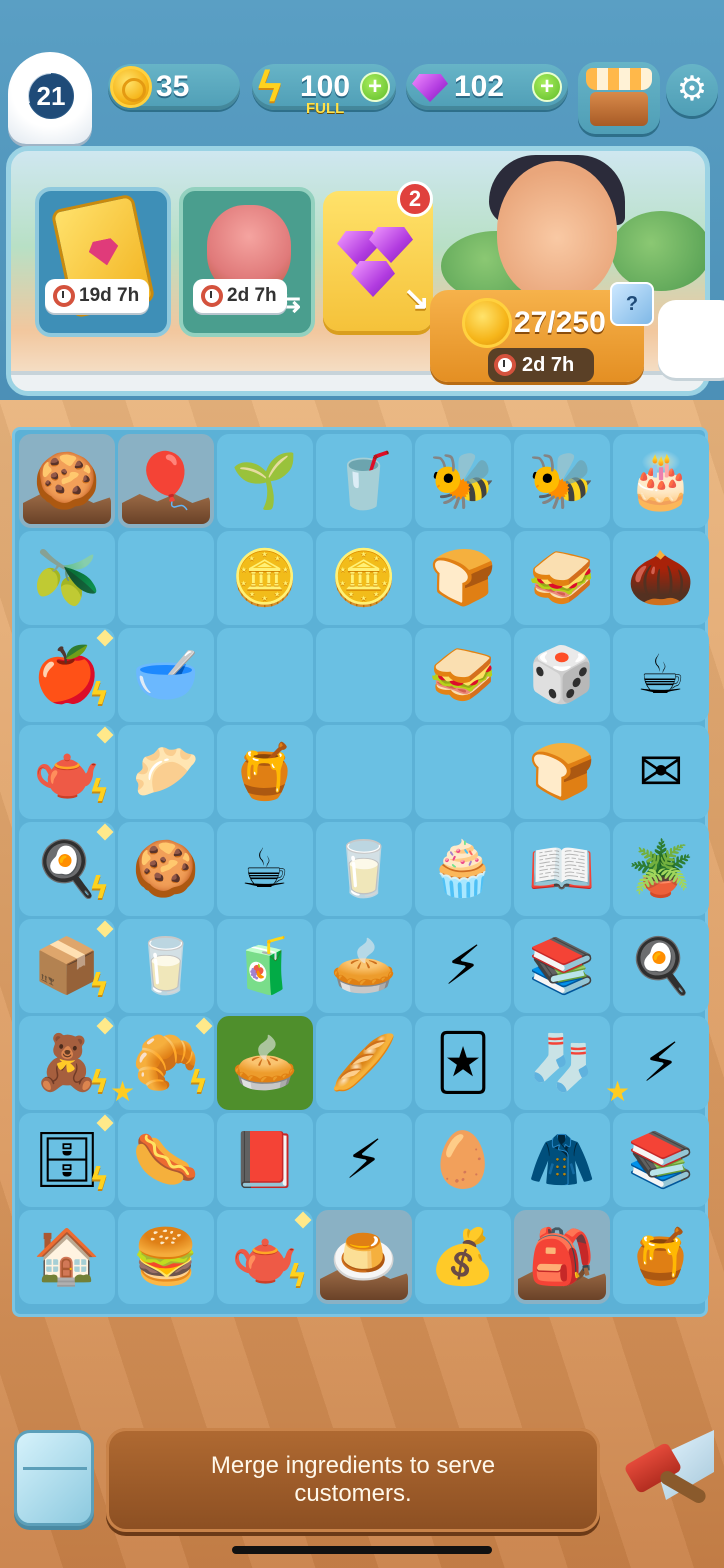 This screenshot has width=724, height=1568. Describe the element at coordinates (661, 869) in the screenshot. I see `board-cell: 🪴` at that location.